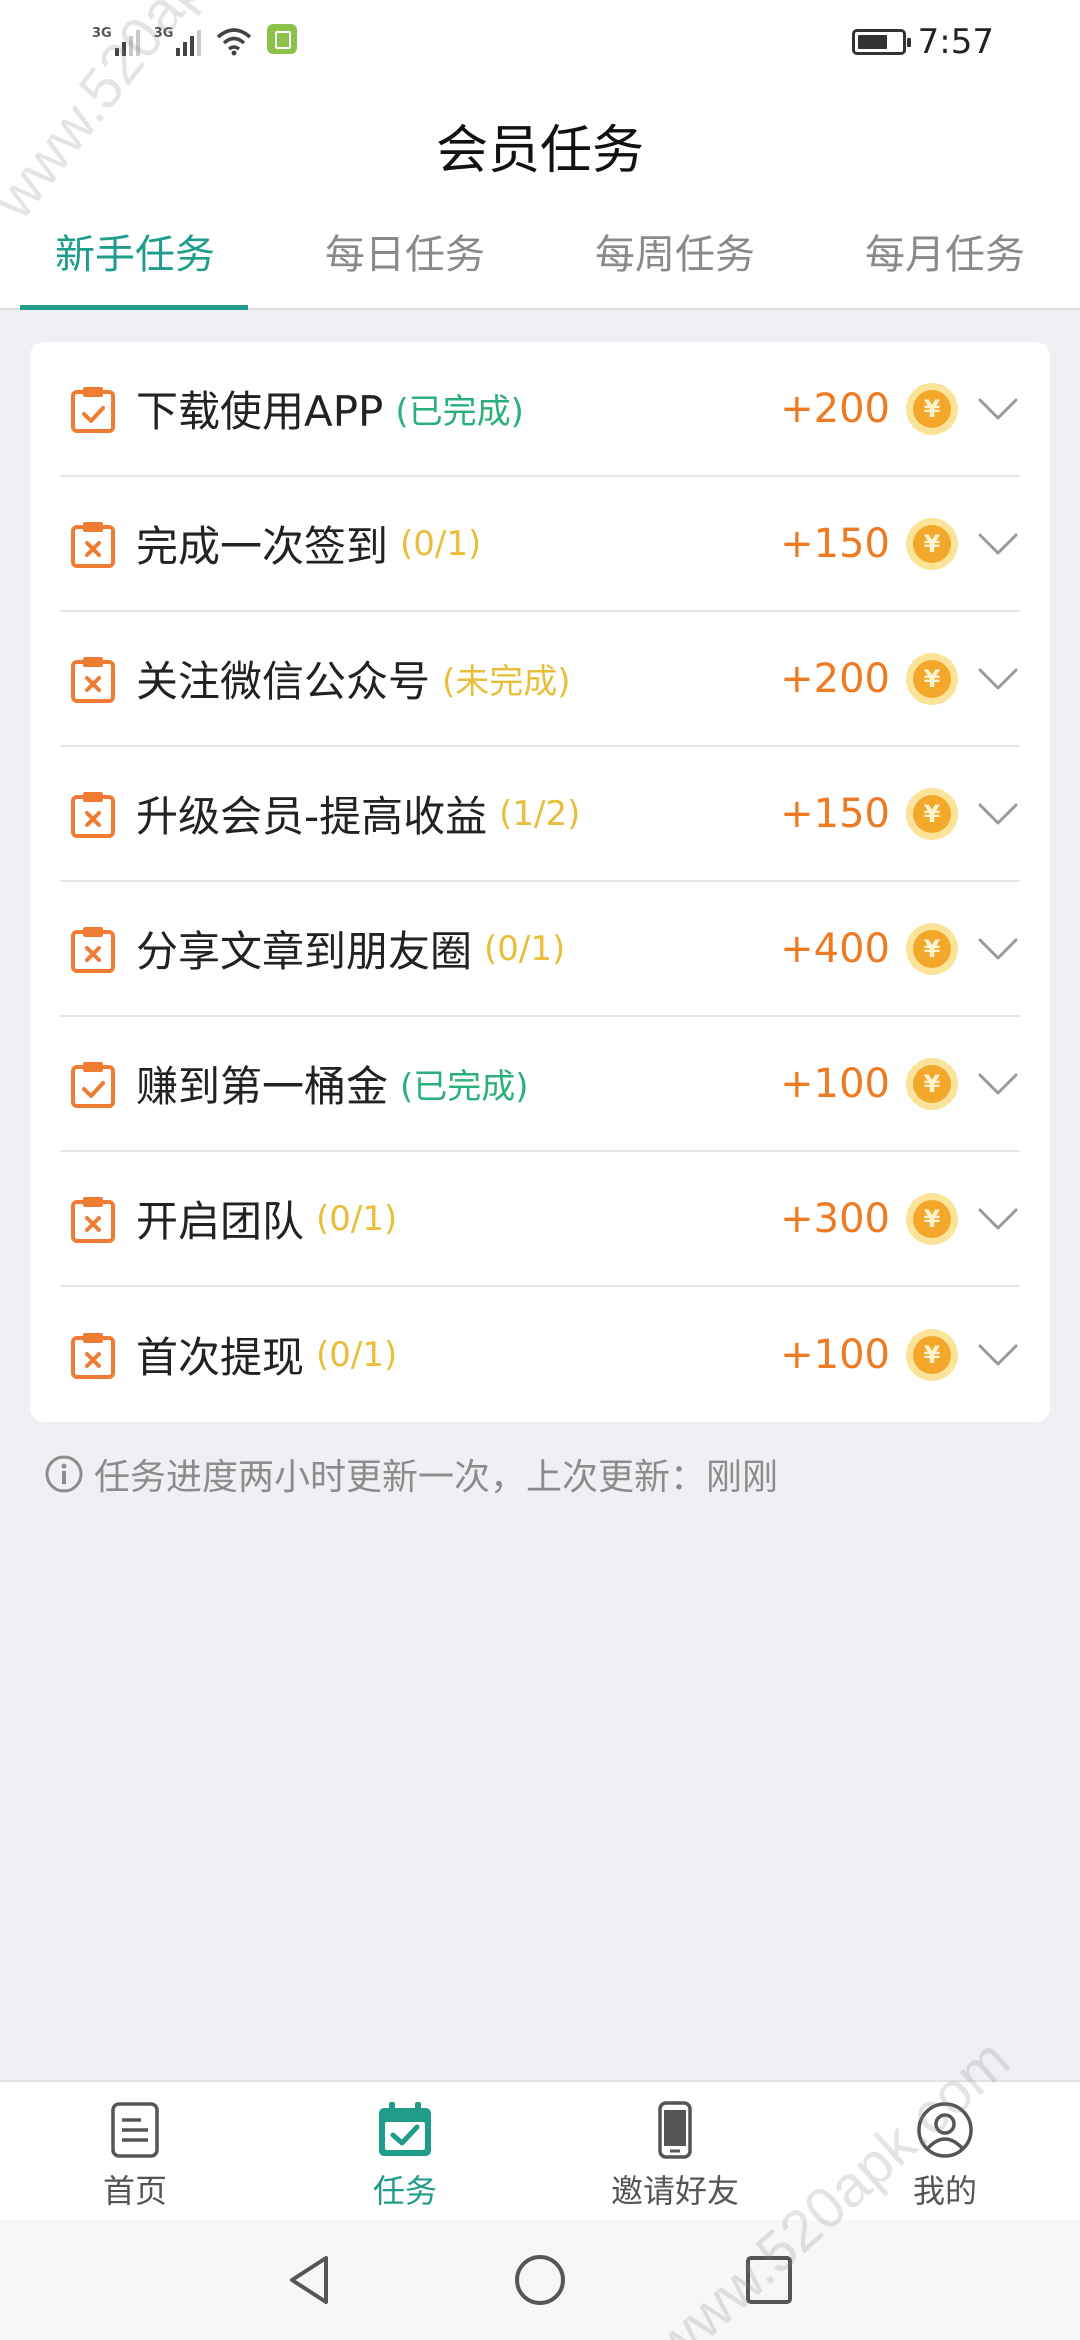  Describe the element at coordinates (944, 2191) in the screenshot. I see `nav-label-mine: 我的` at that location.